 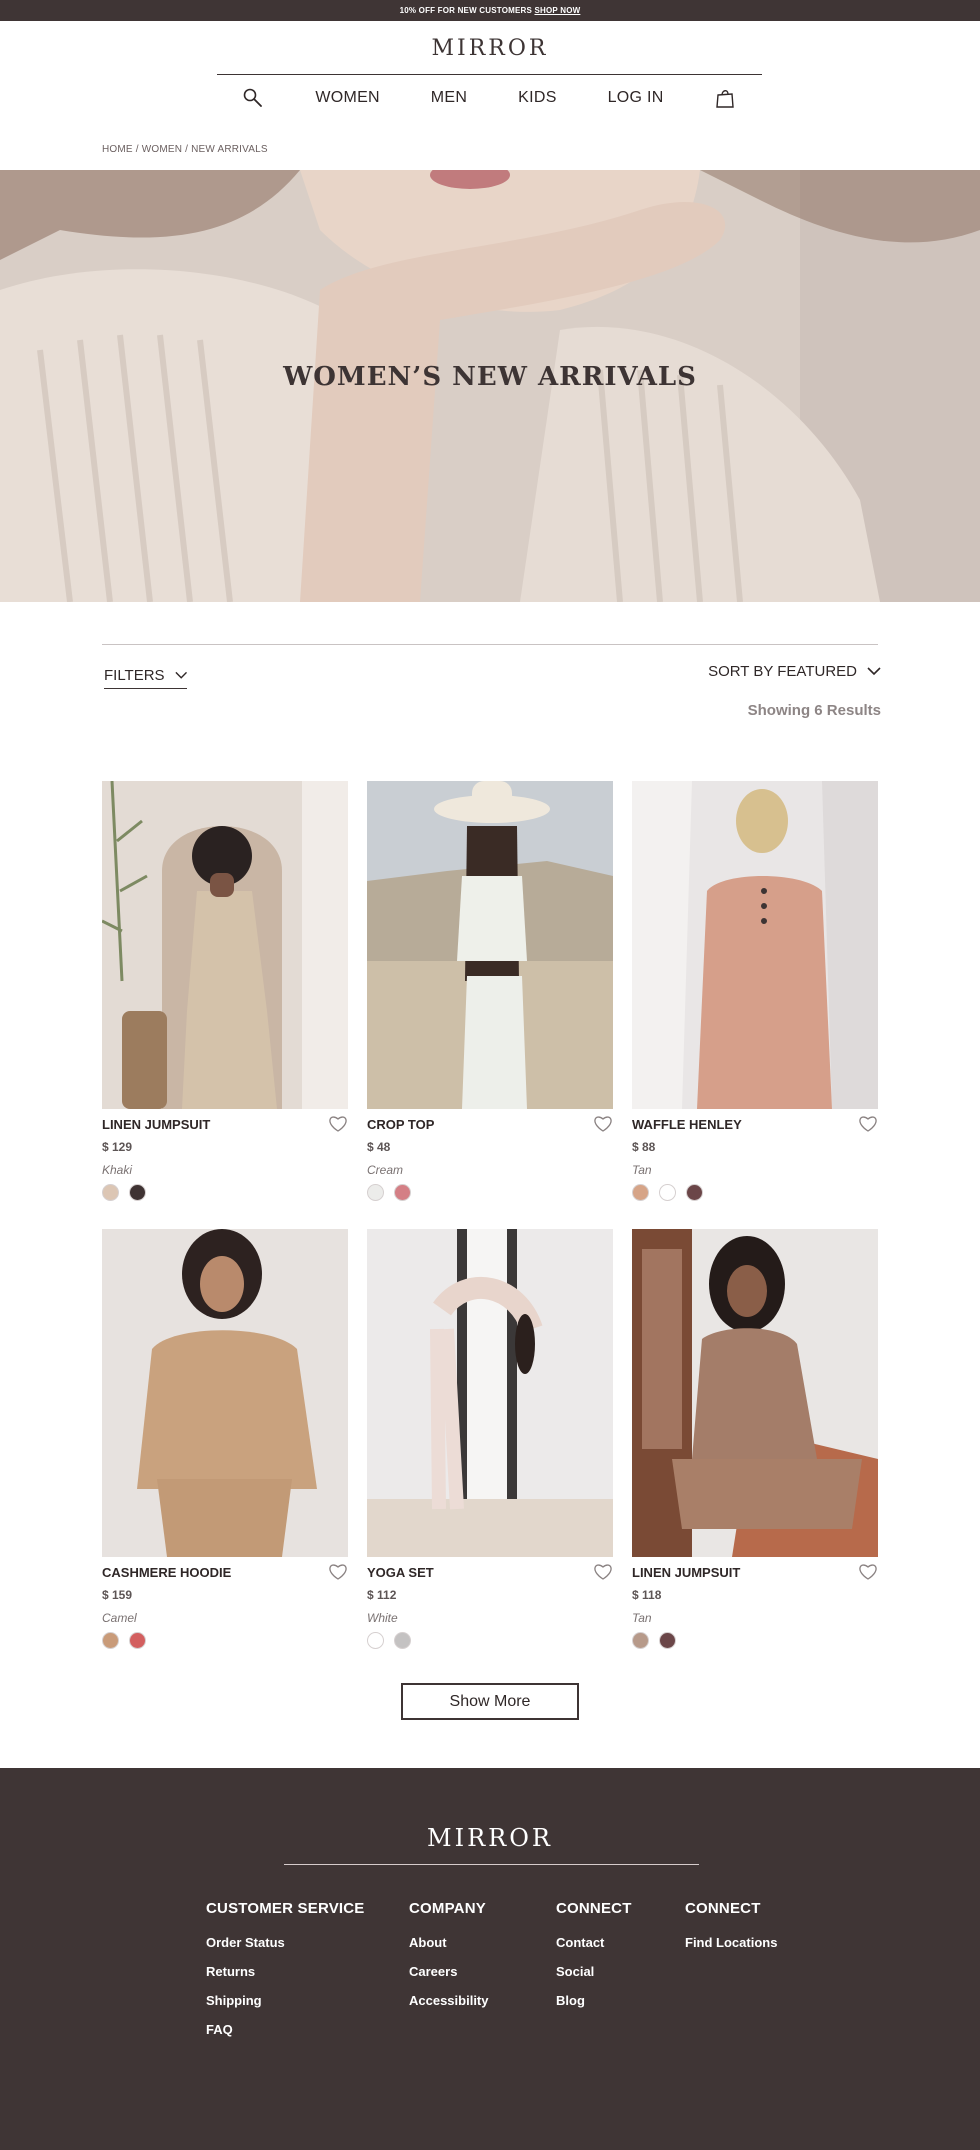 What do you see at coordinates (347, 98) in the screenshot?
I see `nav-women: WOMEN` at bounding box center [347, 98].